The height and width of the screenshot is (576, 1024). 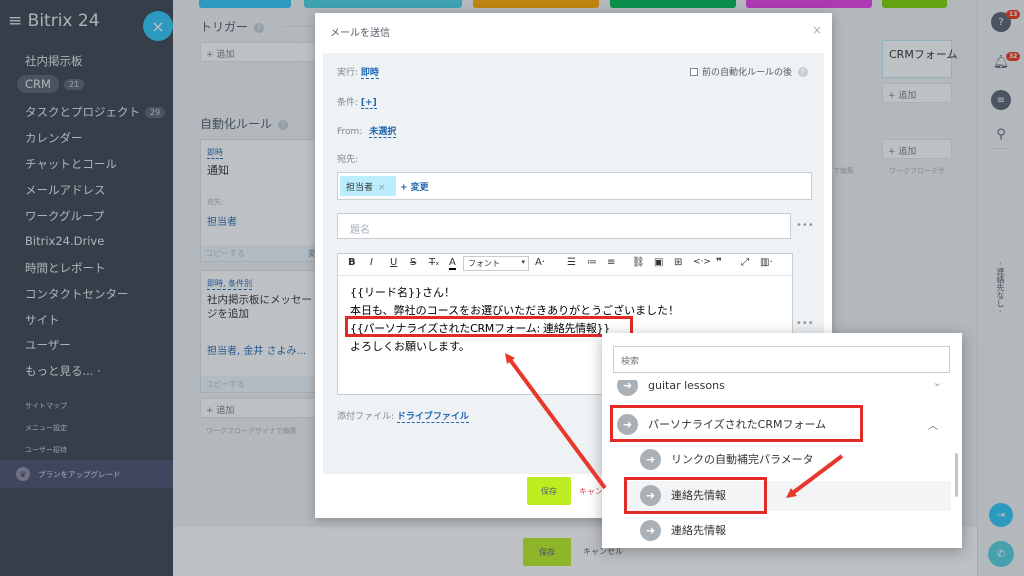 What do you see at coordinates (434, 262) in the screenshot?
I see `clear-format-icon: T̶ₓ` at bounding box center [434, 262].